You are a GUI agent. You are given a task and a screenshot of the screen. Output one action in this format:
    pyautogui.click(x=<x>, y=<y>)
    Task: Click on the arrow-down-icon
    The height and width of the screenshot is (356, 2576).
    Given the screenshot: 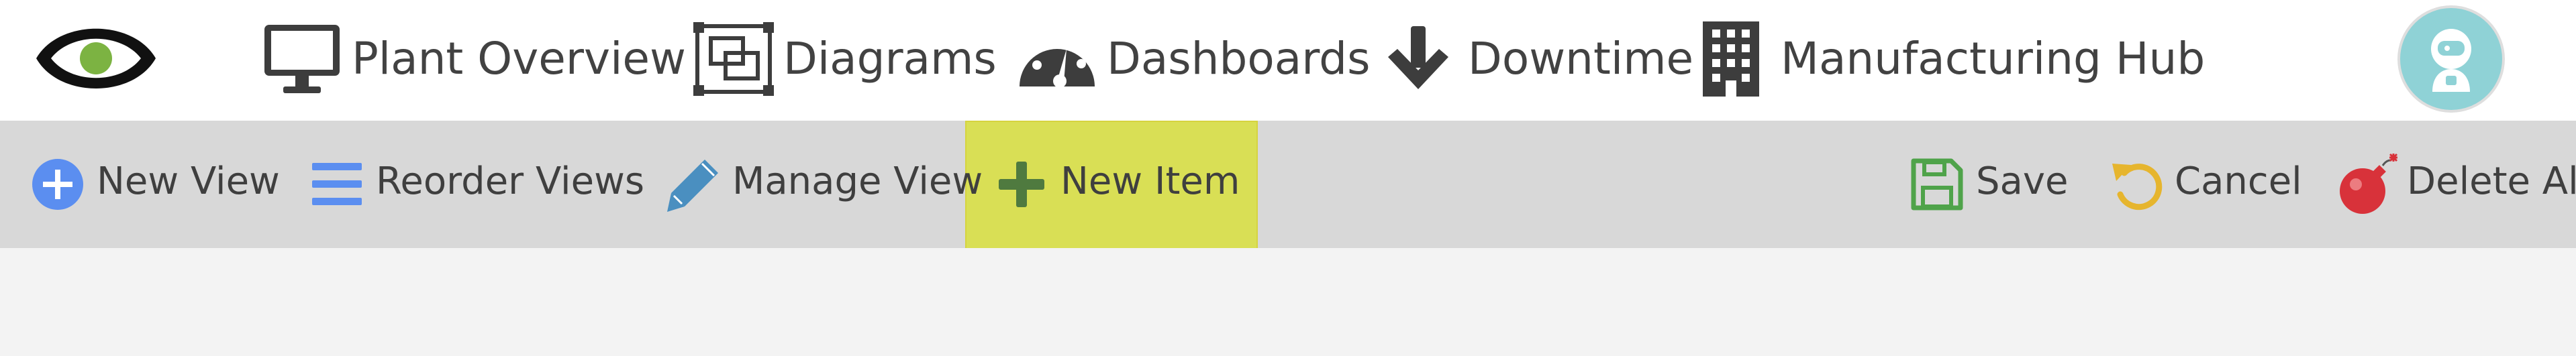 What is the action you would take?
    pyautogui.click(x=1418, y=59)
    